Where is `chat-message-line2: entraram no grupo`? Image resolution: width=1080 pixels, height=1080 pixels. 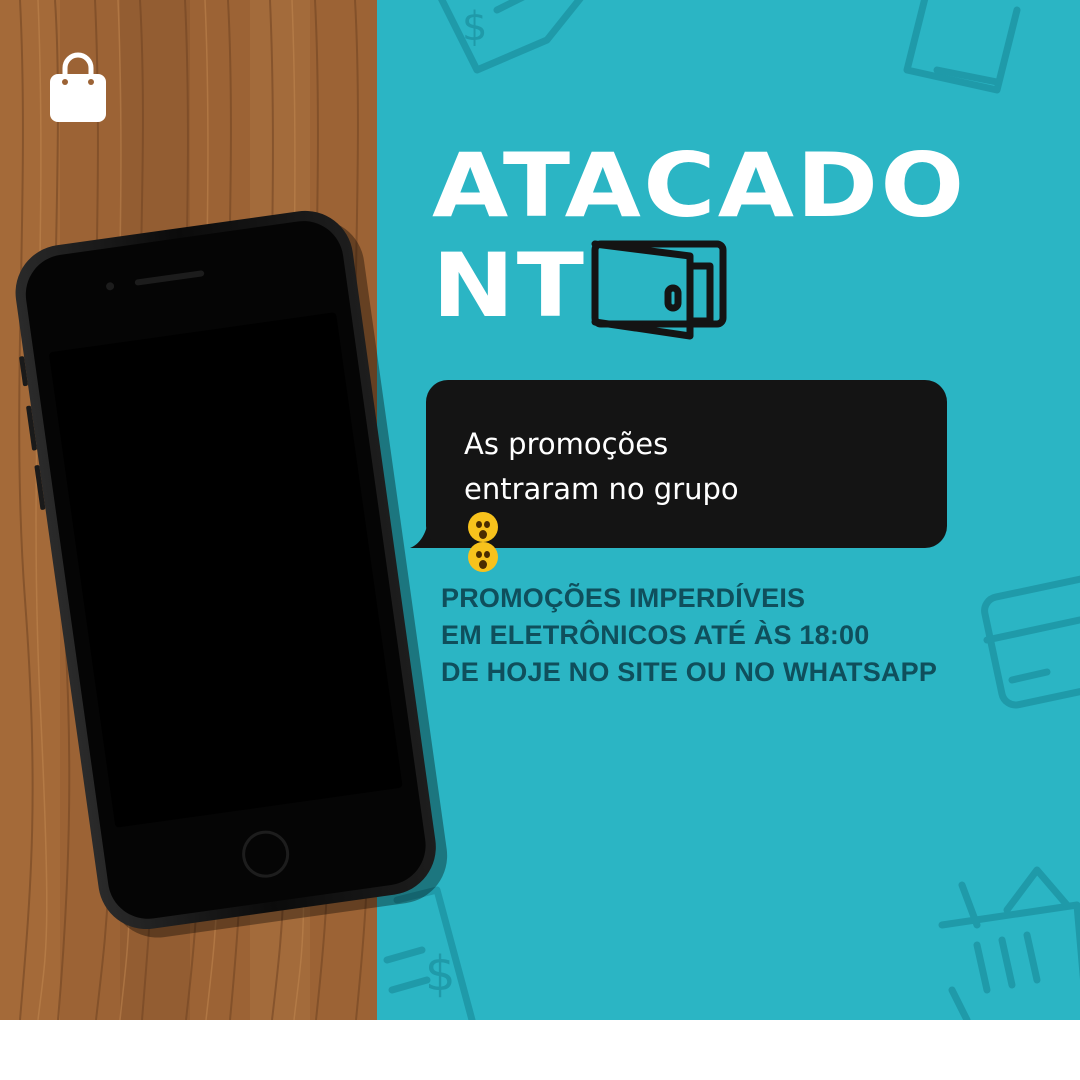
chat-message-line2: entraram no grupo is located at coordinates (606, 519).